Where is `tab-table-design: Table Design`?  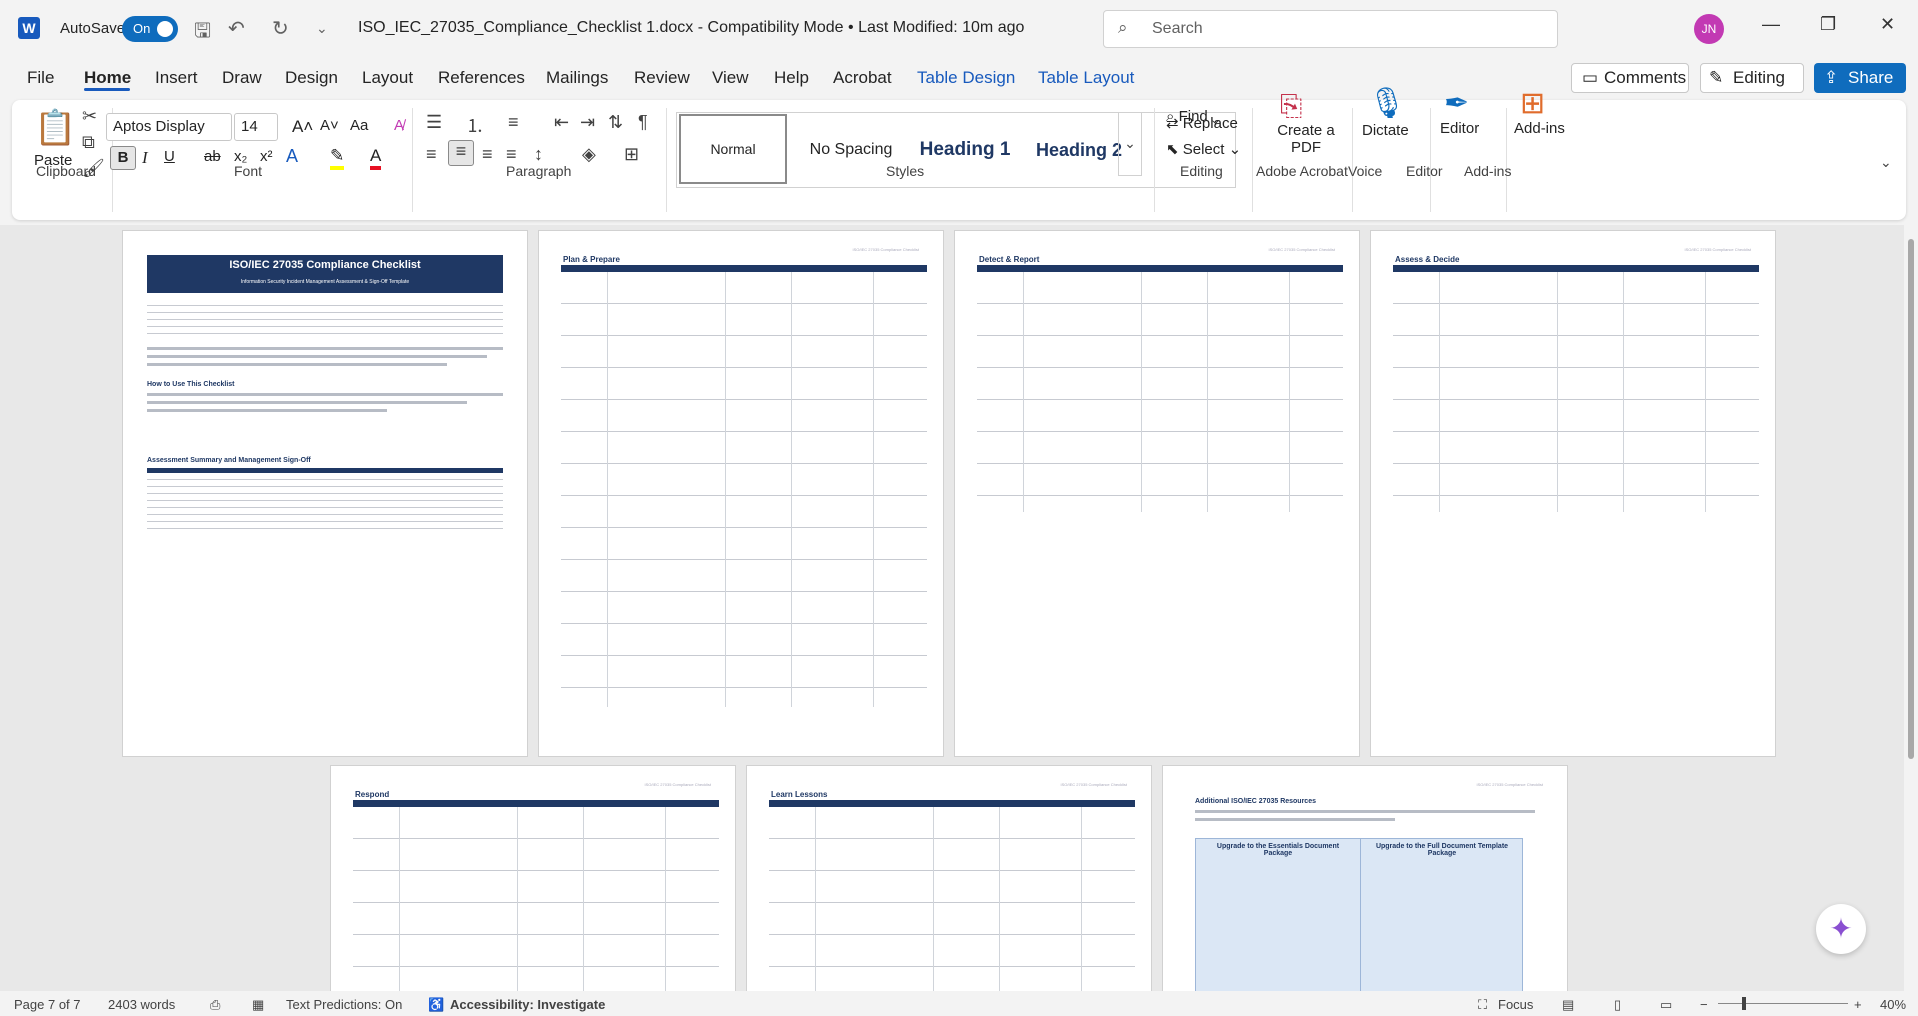
tab-table-design: Table Design is located at coordinates (966, 78).